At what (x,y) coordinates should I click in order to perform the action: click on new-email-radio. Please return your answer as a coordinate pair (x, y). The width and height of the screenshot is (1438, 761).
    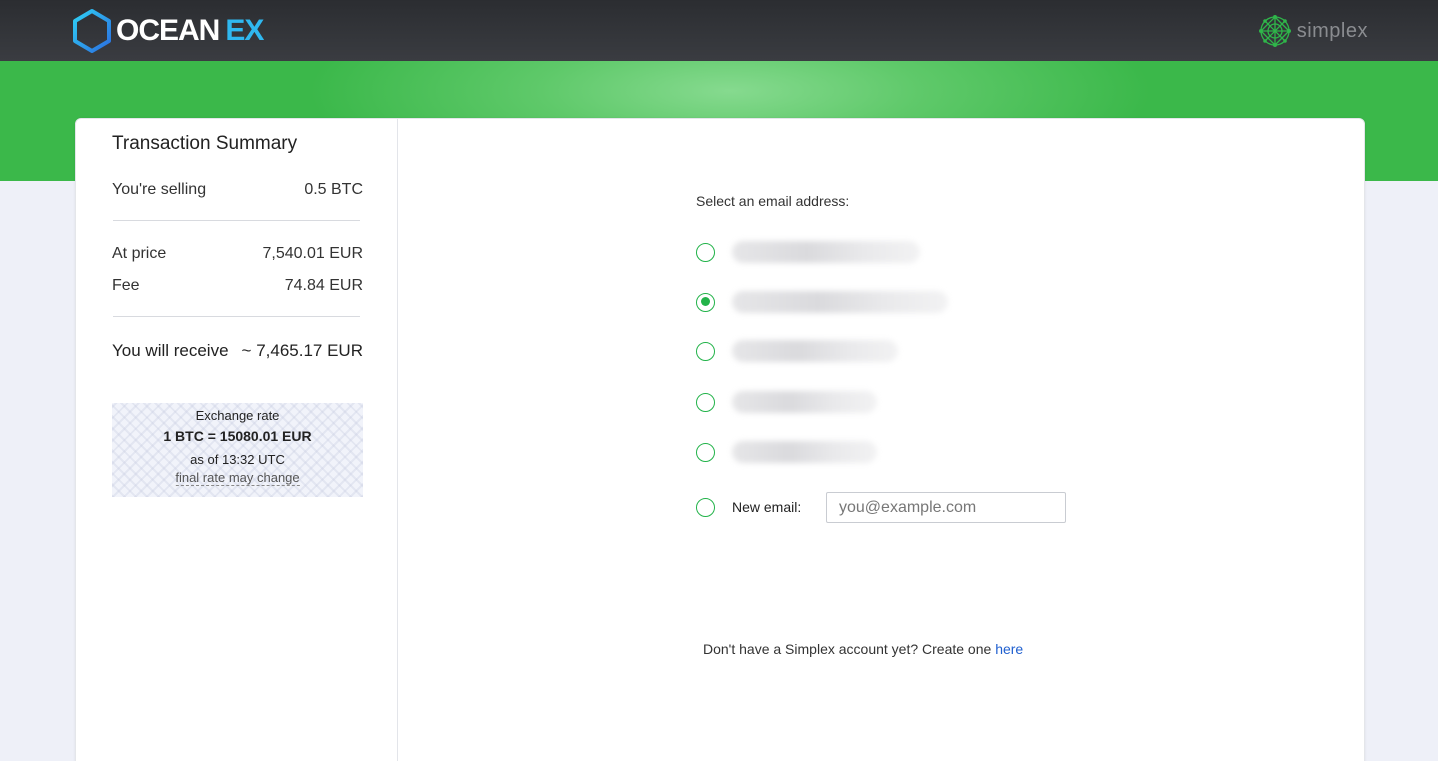
    Looking at the image, I should click on (705, 507).